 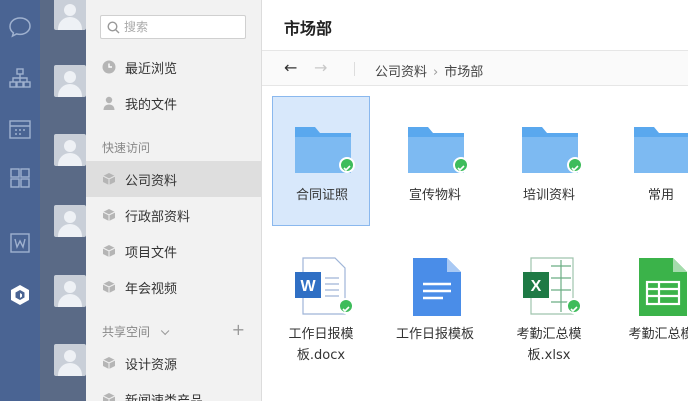 I want to click on folder-name: 合同证照, so click(x=321, y=195).